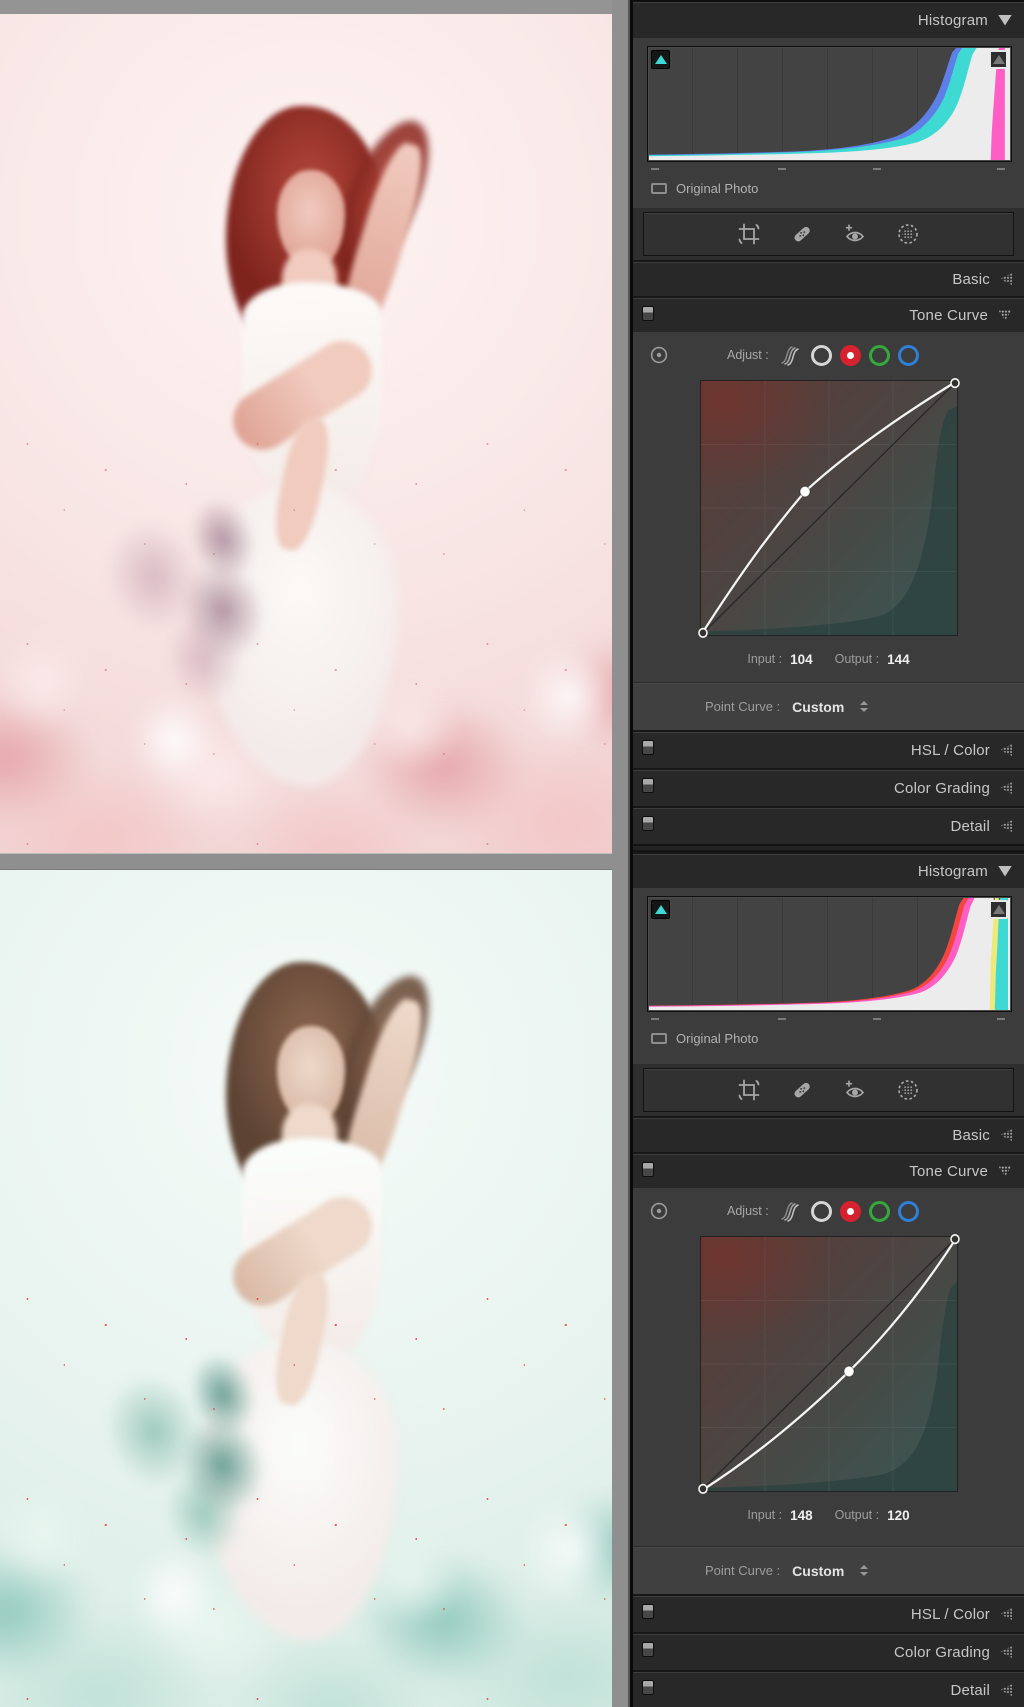 Image resolution: width=1024 pixels, height=1707 pixels. I want to click on adjust-label: Adjust :, so click(748, 1211).